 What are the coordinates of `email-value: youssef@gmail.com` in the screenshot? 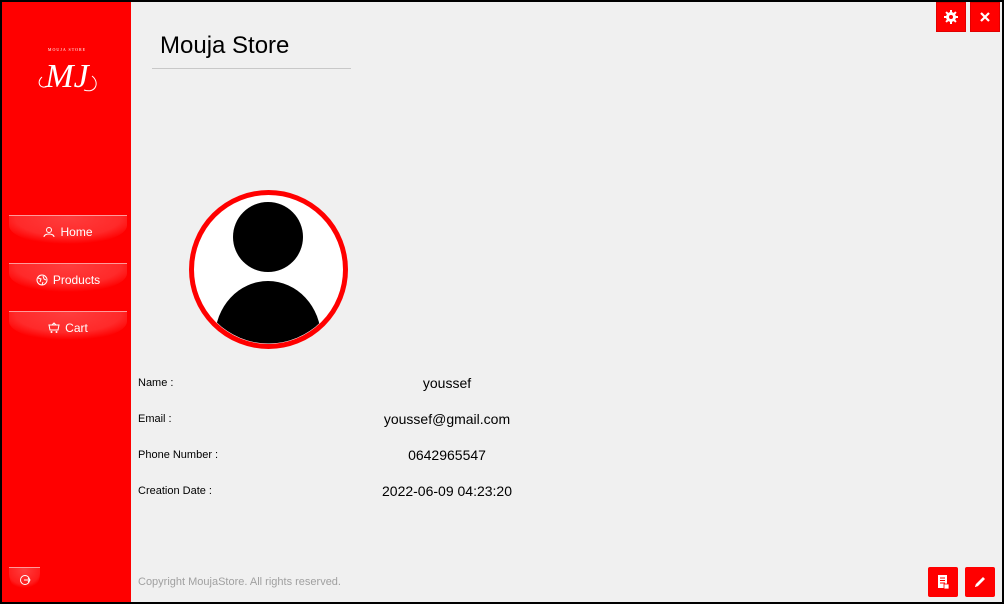 It's located at (447, 419).